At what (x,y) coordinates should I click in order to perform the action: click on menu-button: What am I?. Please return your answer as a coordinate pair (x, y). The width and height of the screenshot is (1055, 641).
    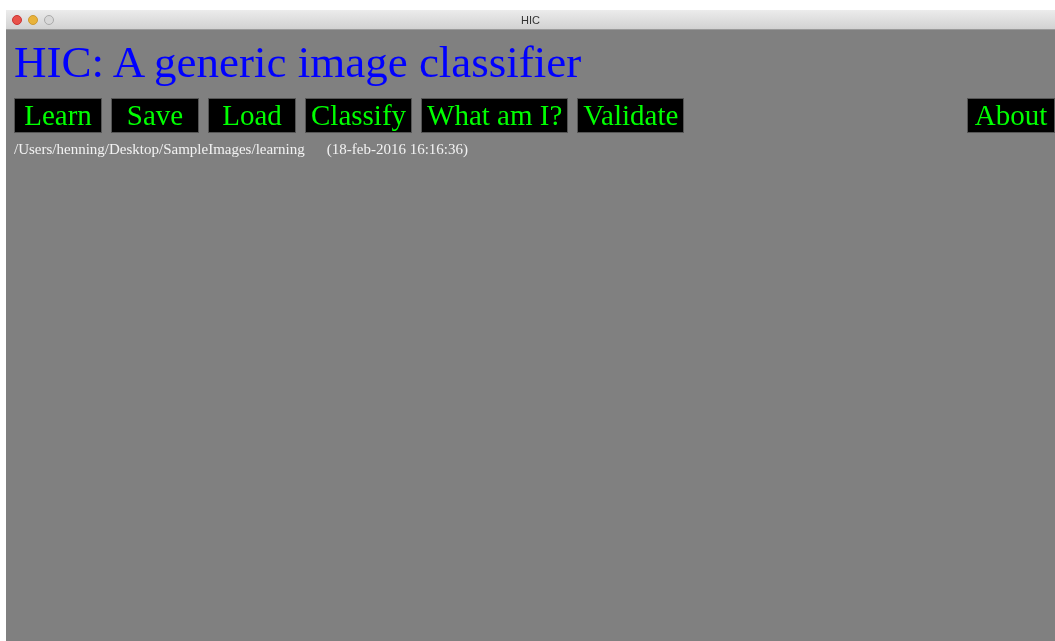
    Looking at the image, I should click on (495, 115).